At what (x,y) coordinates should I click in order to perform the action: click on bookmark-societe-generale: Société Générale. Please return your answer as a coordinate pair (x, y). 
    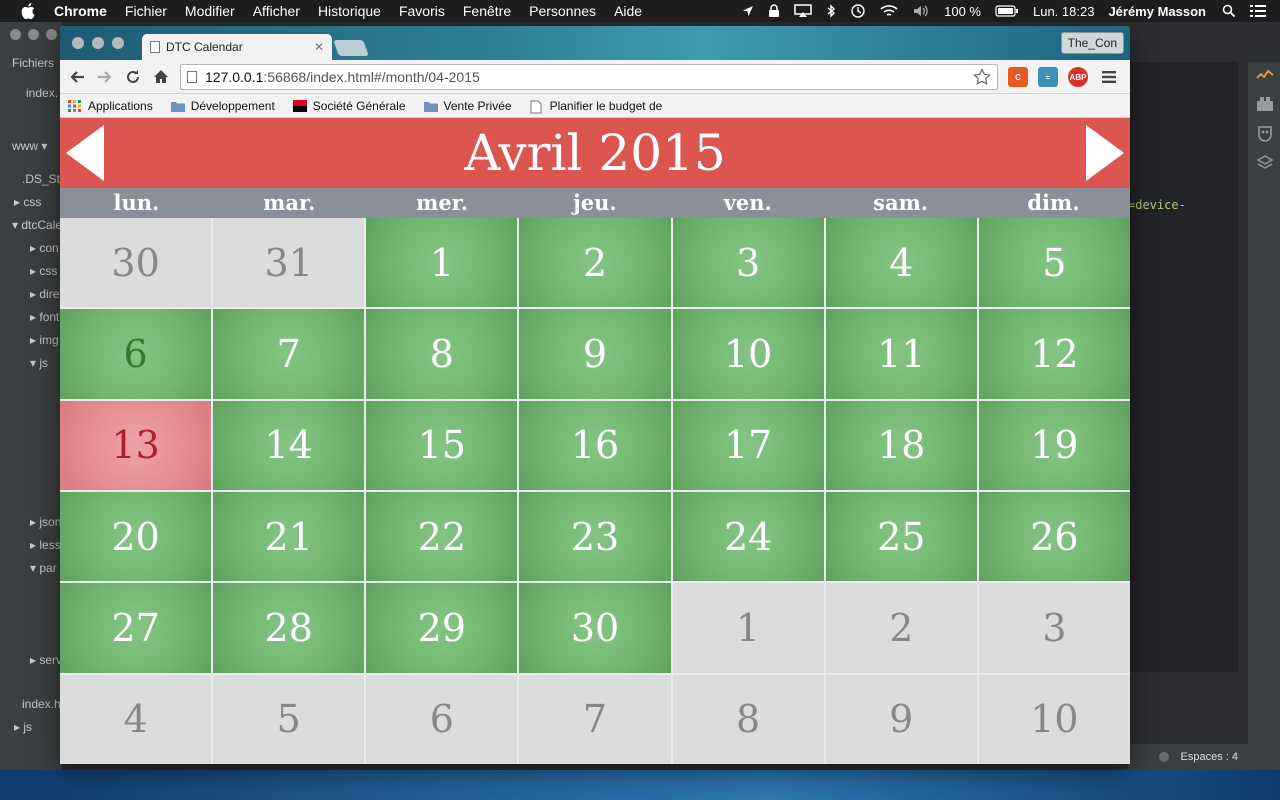
    Looking at the image, I should click on (349, 106).